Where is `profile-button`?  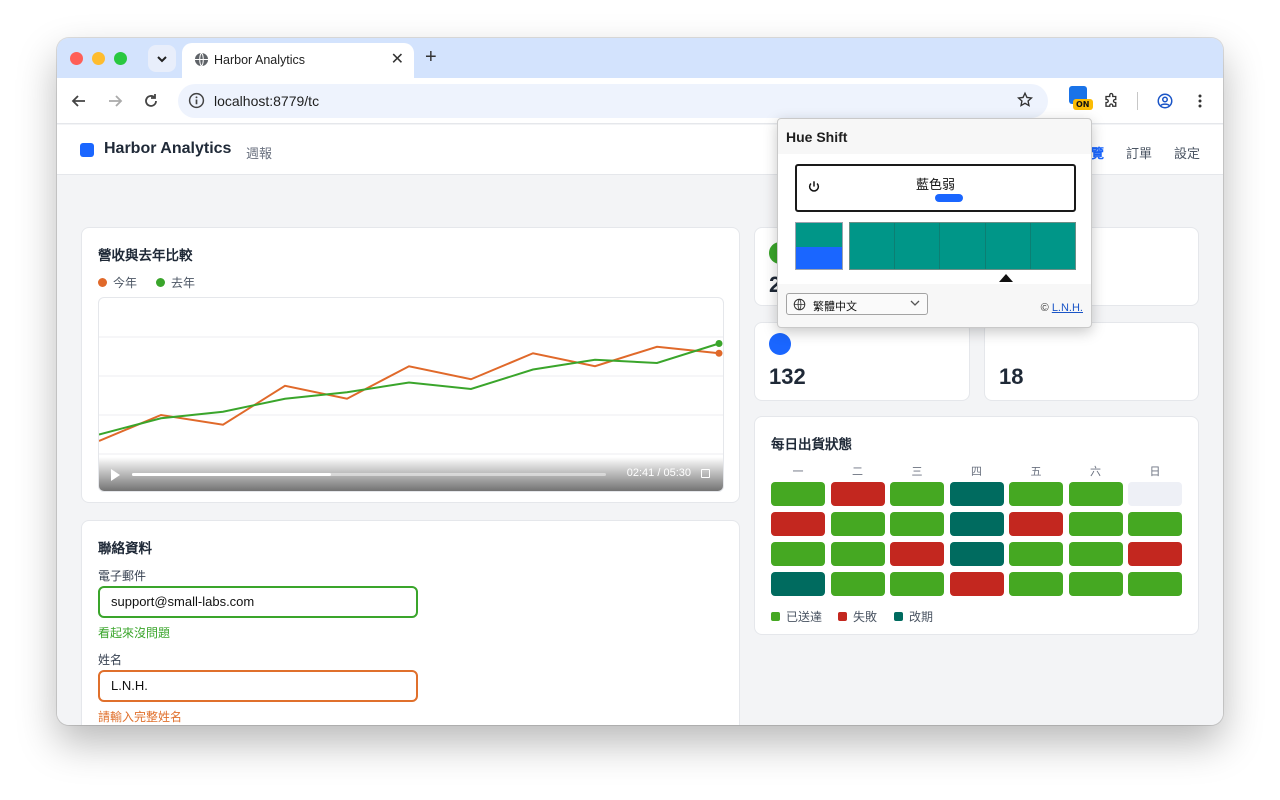
profile-button is located at coordinates (1165, 101).